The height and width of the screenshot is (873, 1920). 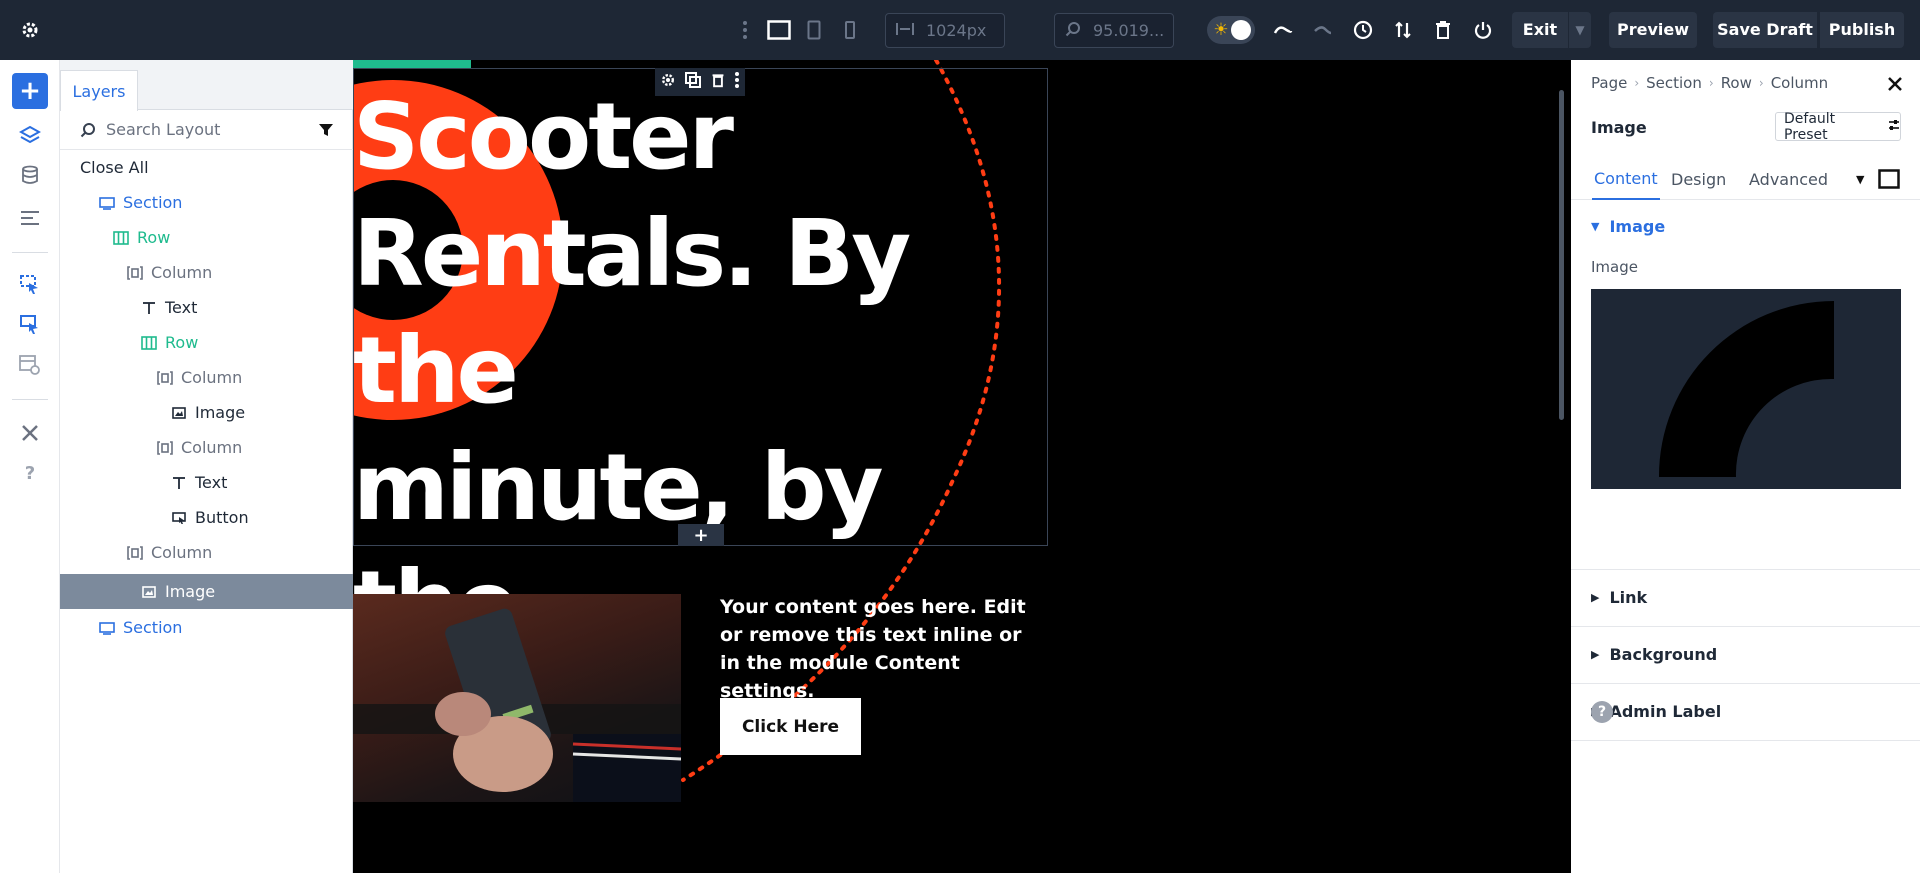 What do you see at coordinates (1628, 226) in the screenshot?
I see `image-group-header: ▼ Image` at bounding box center [1628, 226].